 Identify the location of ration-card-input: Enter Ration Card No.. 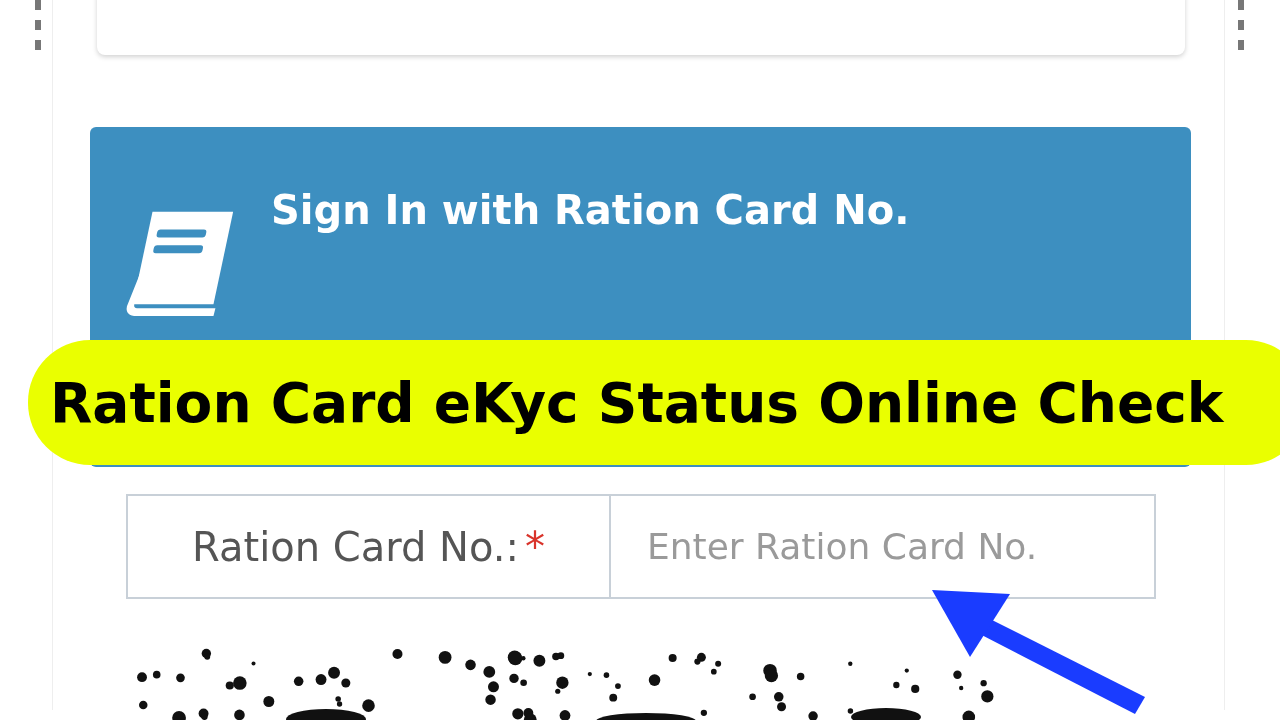
(882, 546).